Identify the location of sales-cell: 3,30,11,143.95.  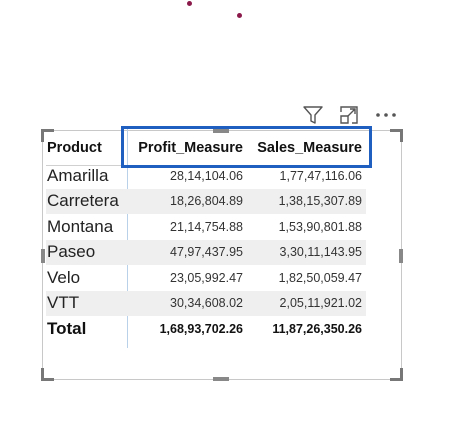
(320, 252).